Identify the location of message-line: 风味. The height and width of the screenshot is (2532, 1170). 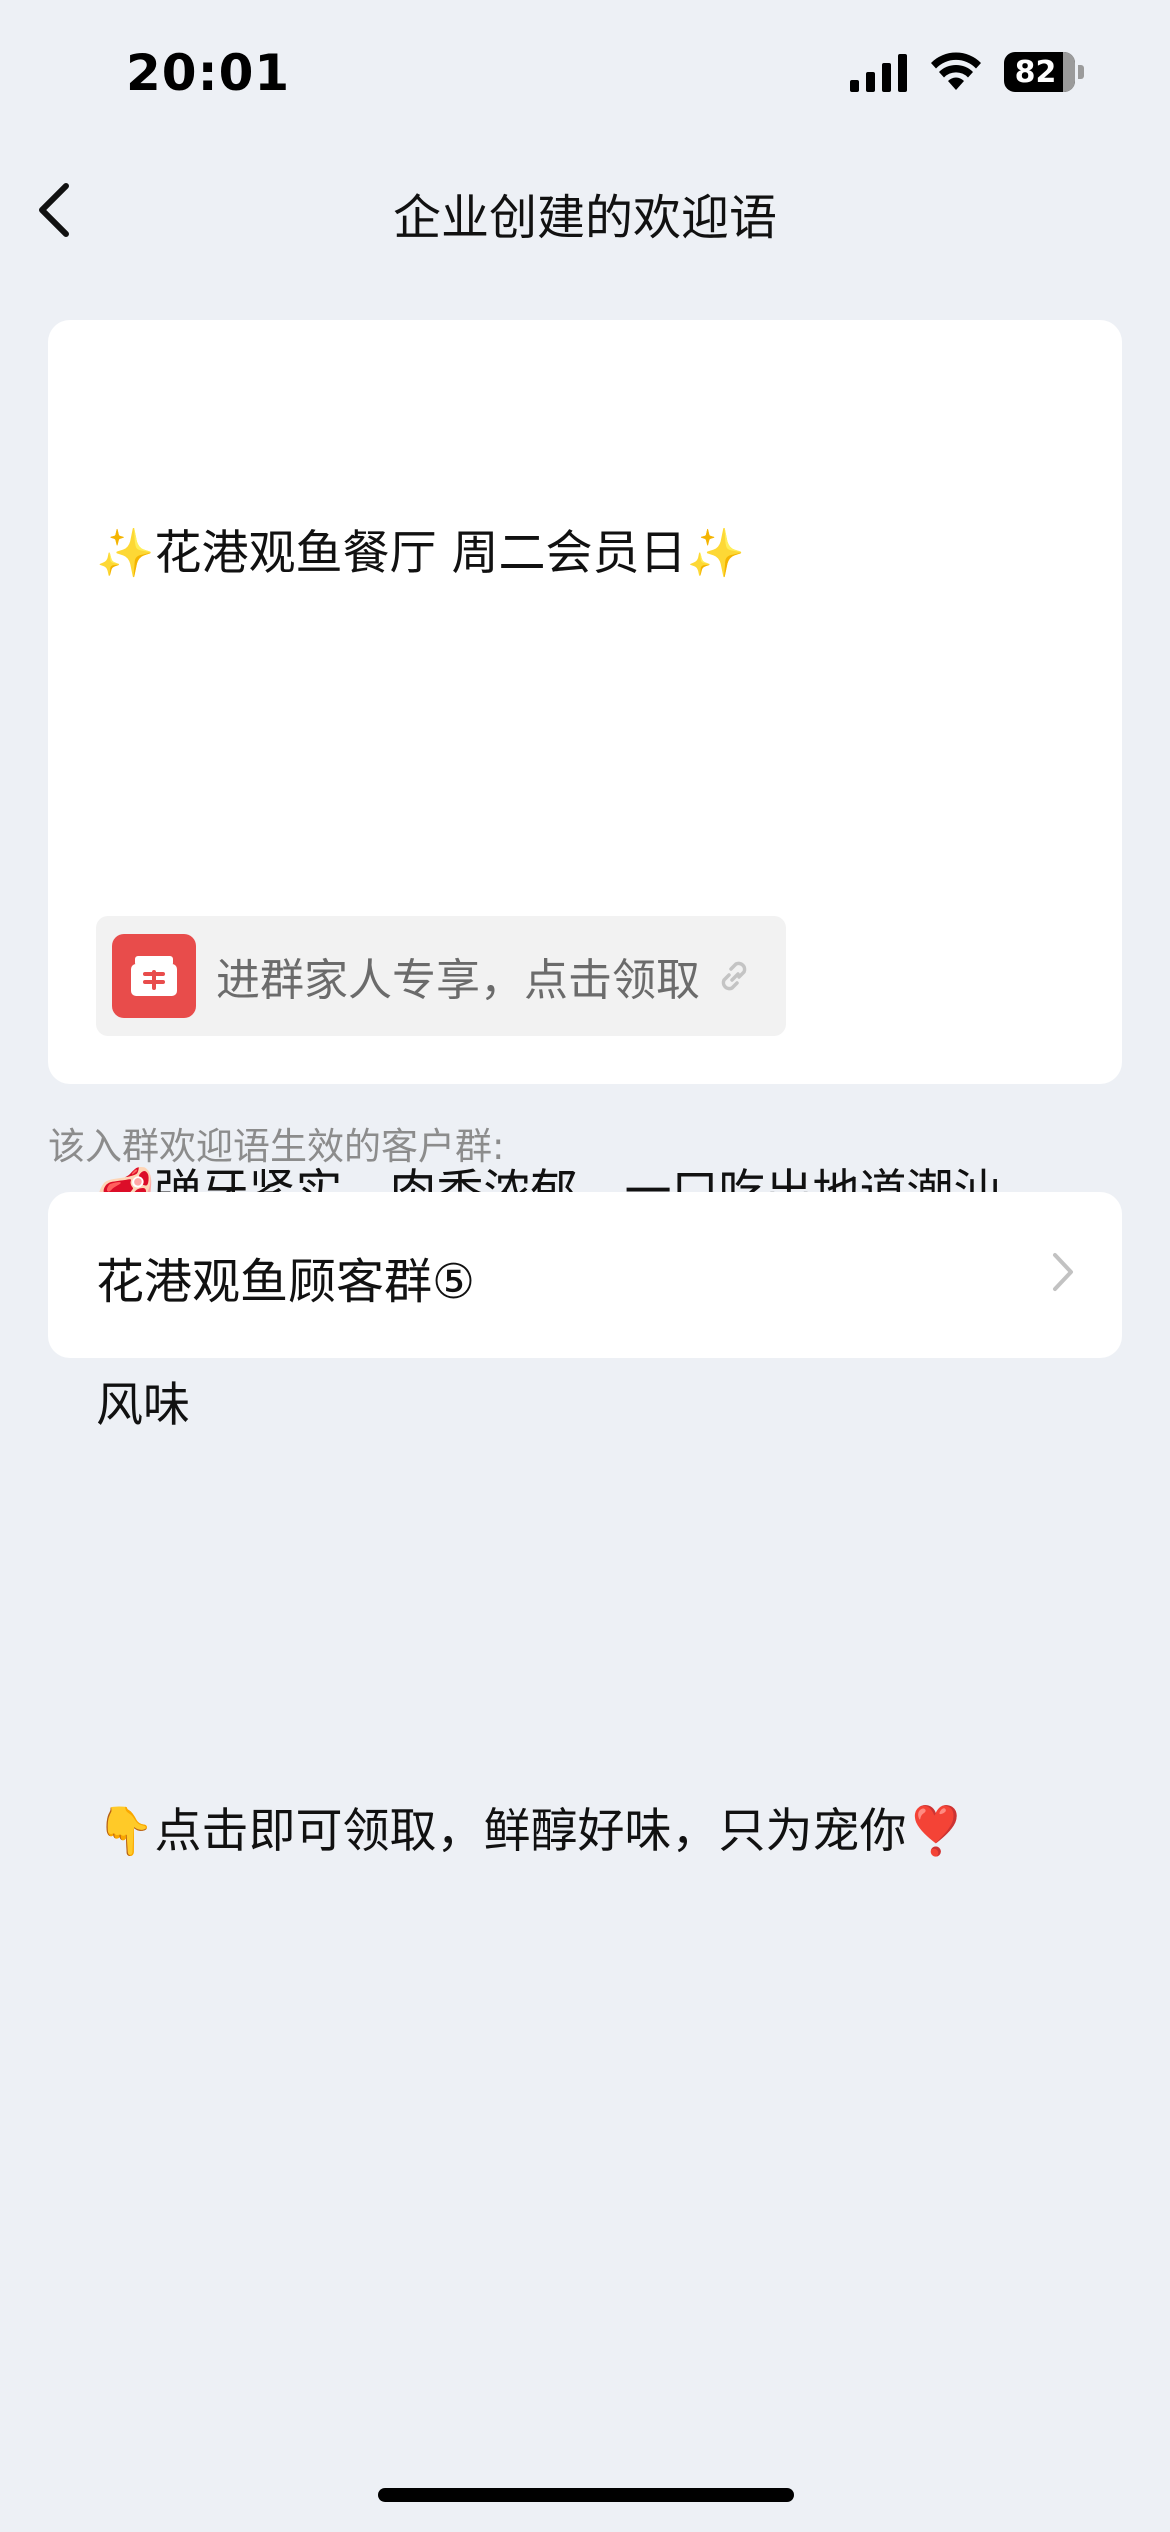
(143, 1405).